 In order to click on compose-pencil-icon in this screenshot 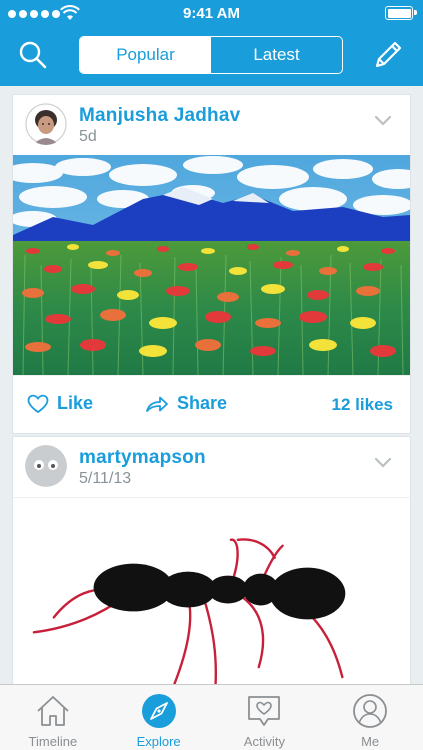, I will do `click(388, 55)`.